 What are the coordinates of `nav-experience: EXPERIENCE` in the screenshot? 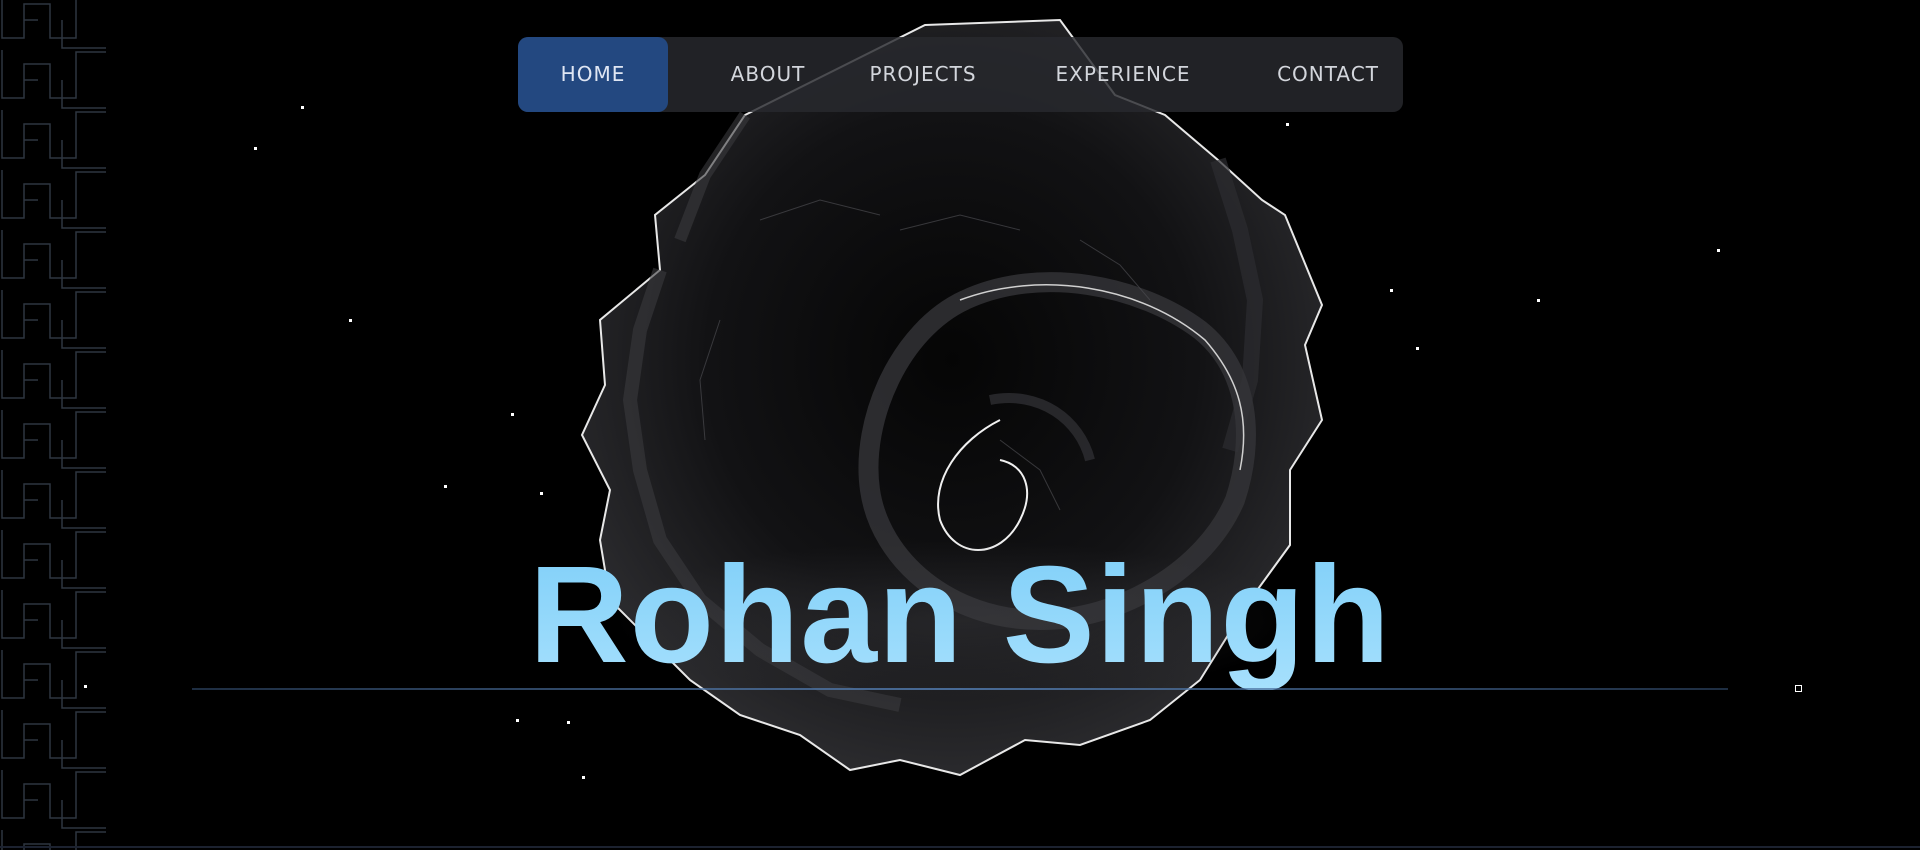 It's located at (1123, 74).